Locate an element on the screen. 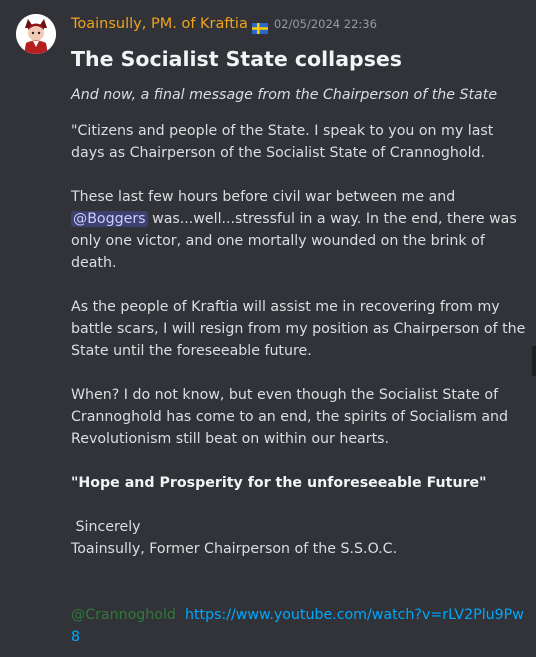 The width and height of the screenshot is (536, 657). role-mention: @Crannoghold is located at coordinates (123, 615).